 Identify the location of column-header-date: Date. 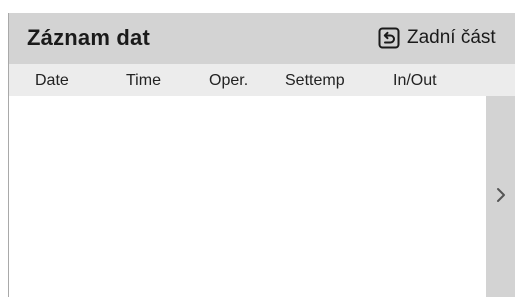
(52, 80).